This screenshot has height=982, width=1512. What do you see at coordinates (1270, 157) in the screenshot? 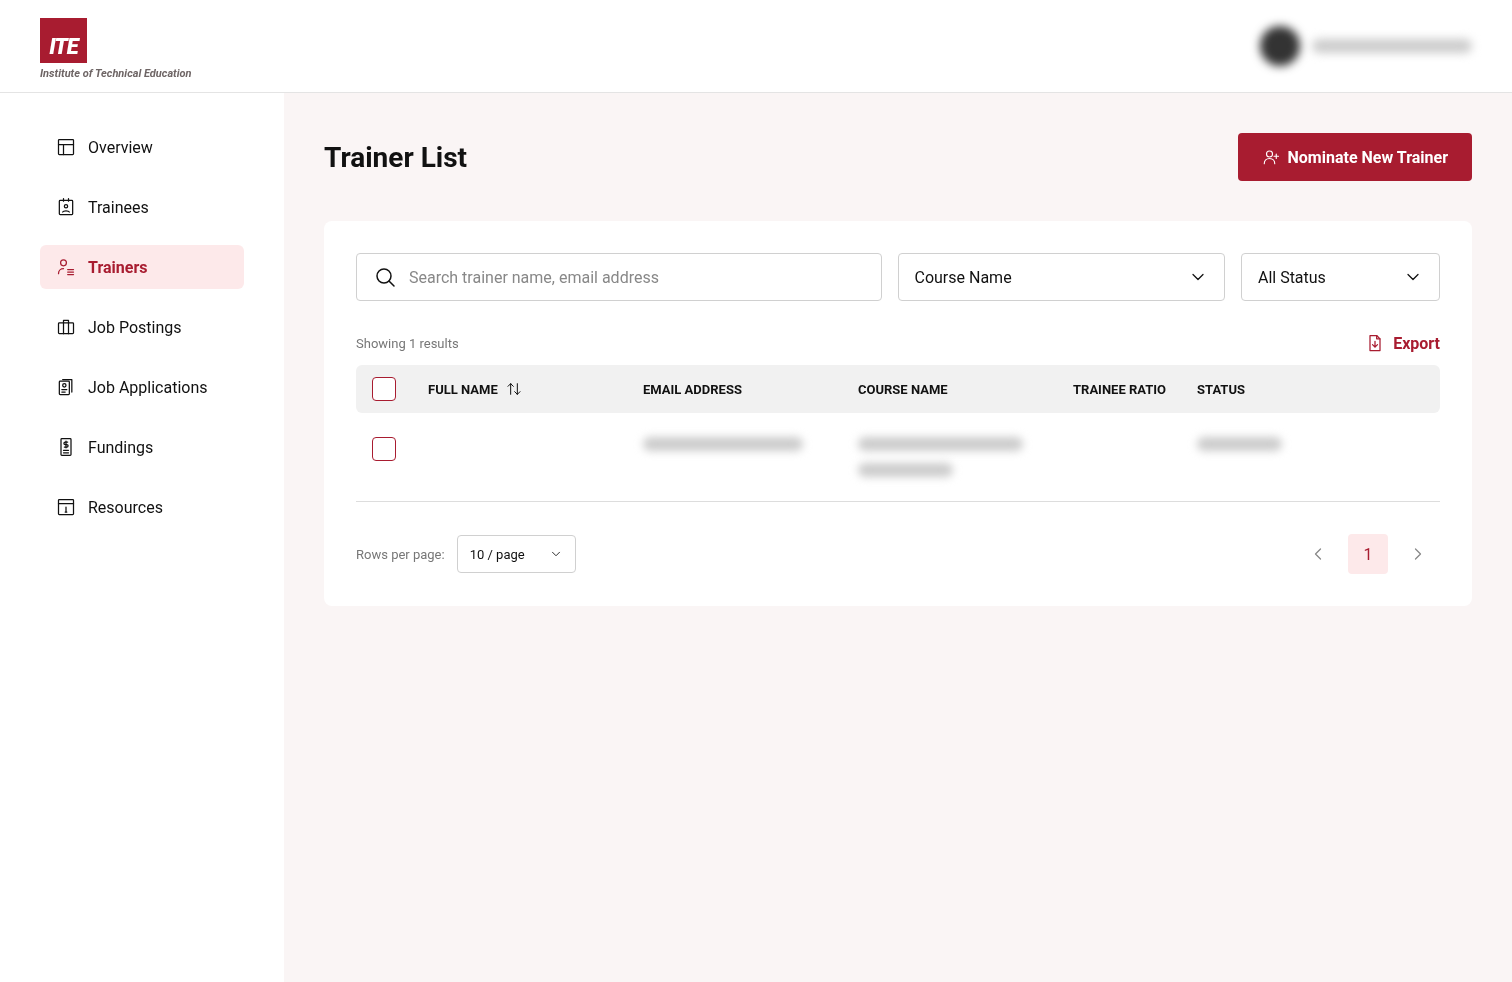
I see `add-user-icon` at bounding box center [1270, 157].